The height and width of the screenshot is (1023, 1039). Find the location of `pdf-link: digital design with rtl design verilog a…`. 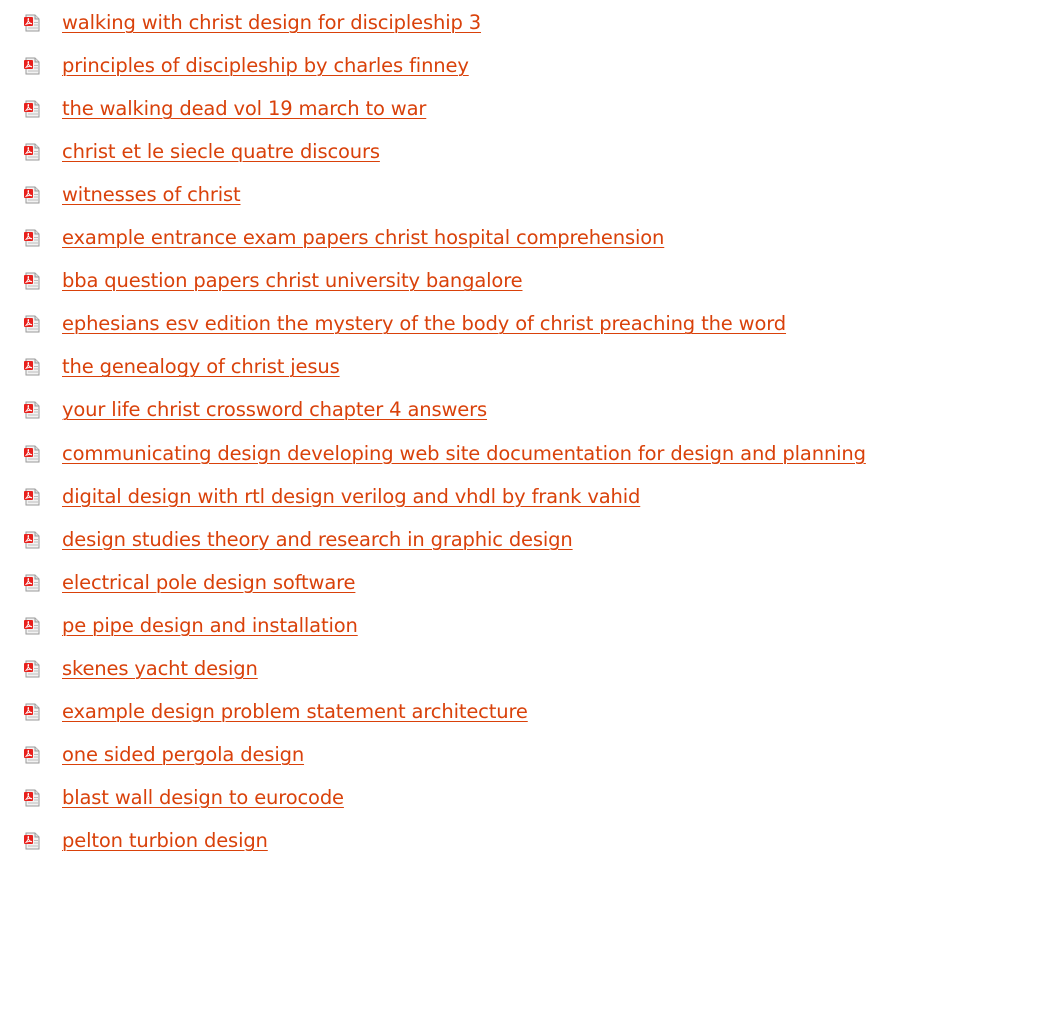

pdf-link: digital design with rtl design verilog a… is located at coordinates (351, 497).